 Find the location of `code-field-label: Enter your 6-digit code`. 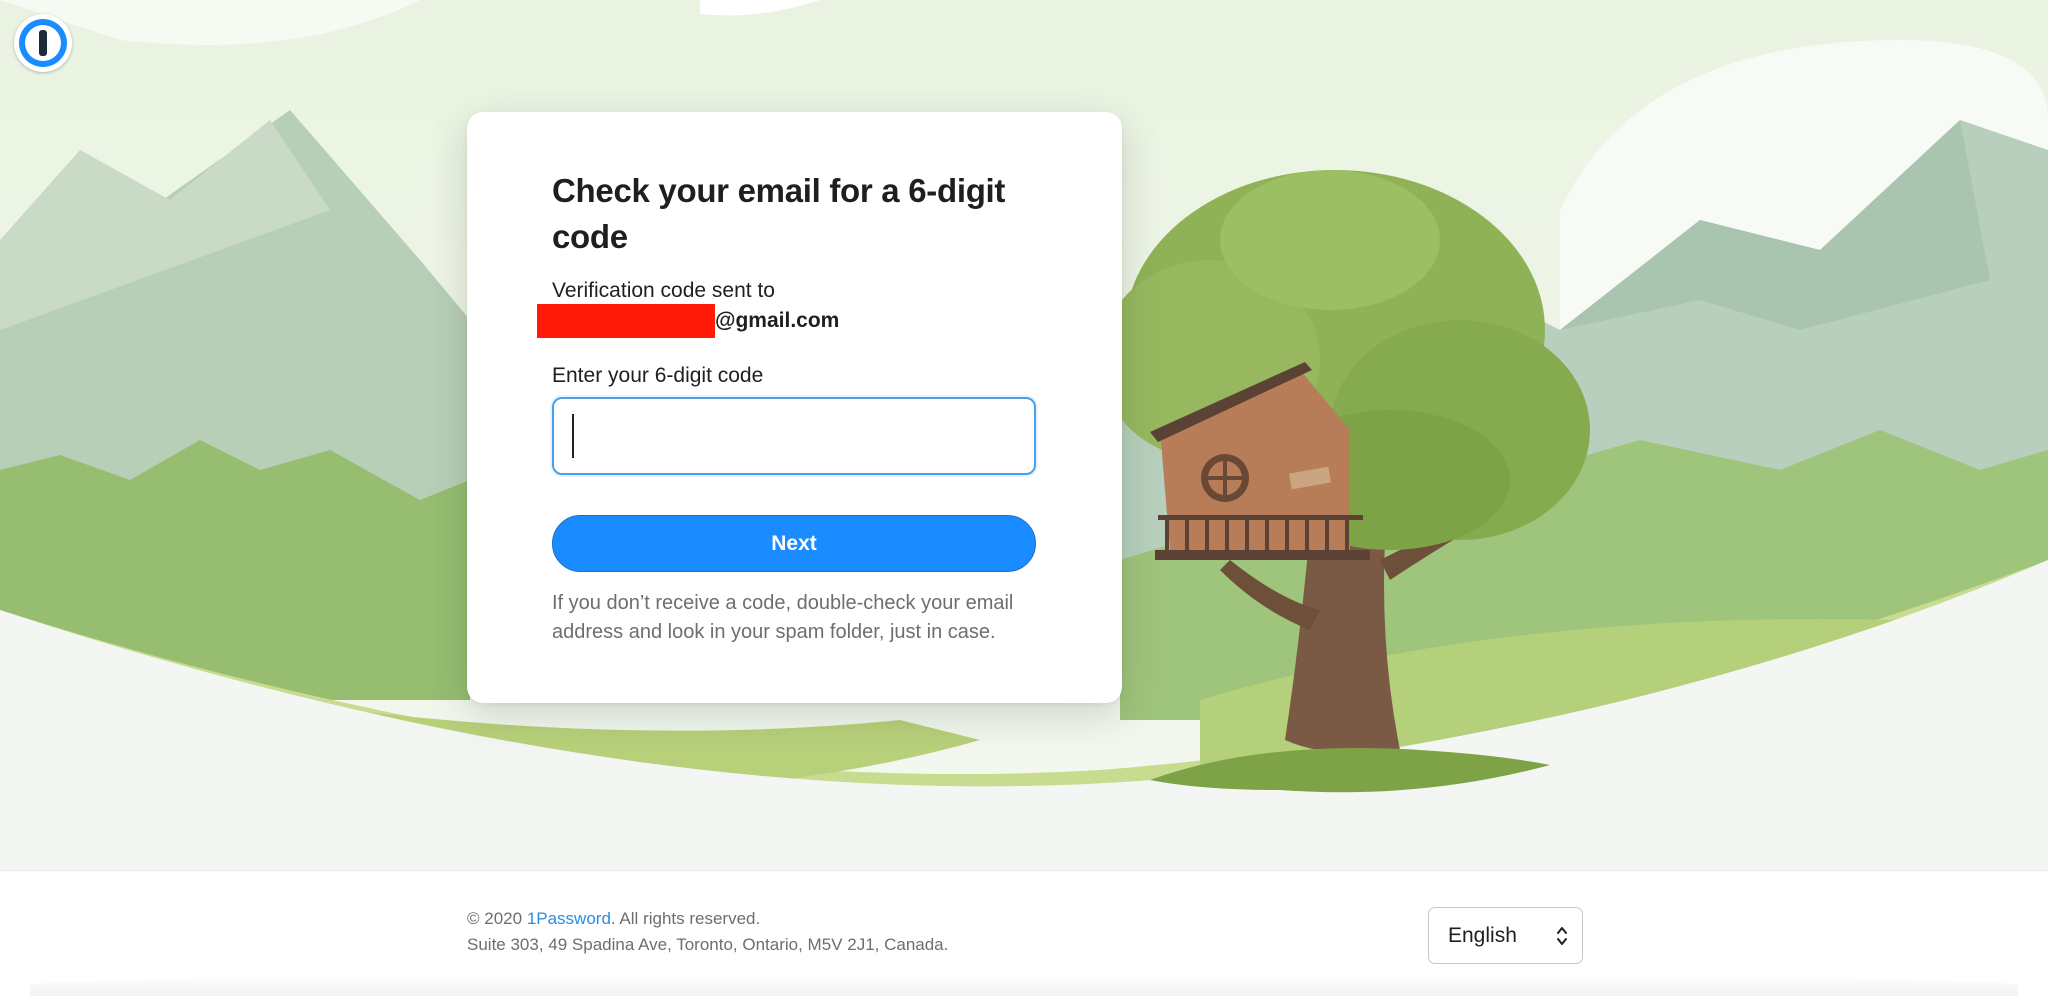

code-field-label: Enter your 6-digit code is located at coordinates (658, 375).